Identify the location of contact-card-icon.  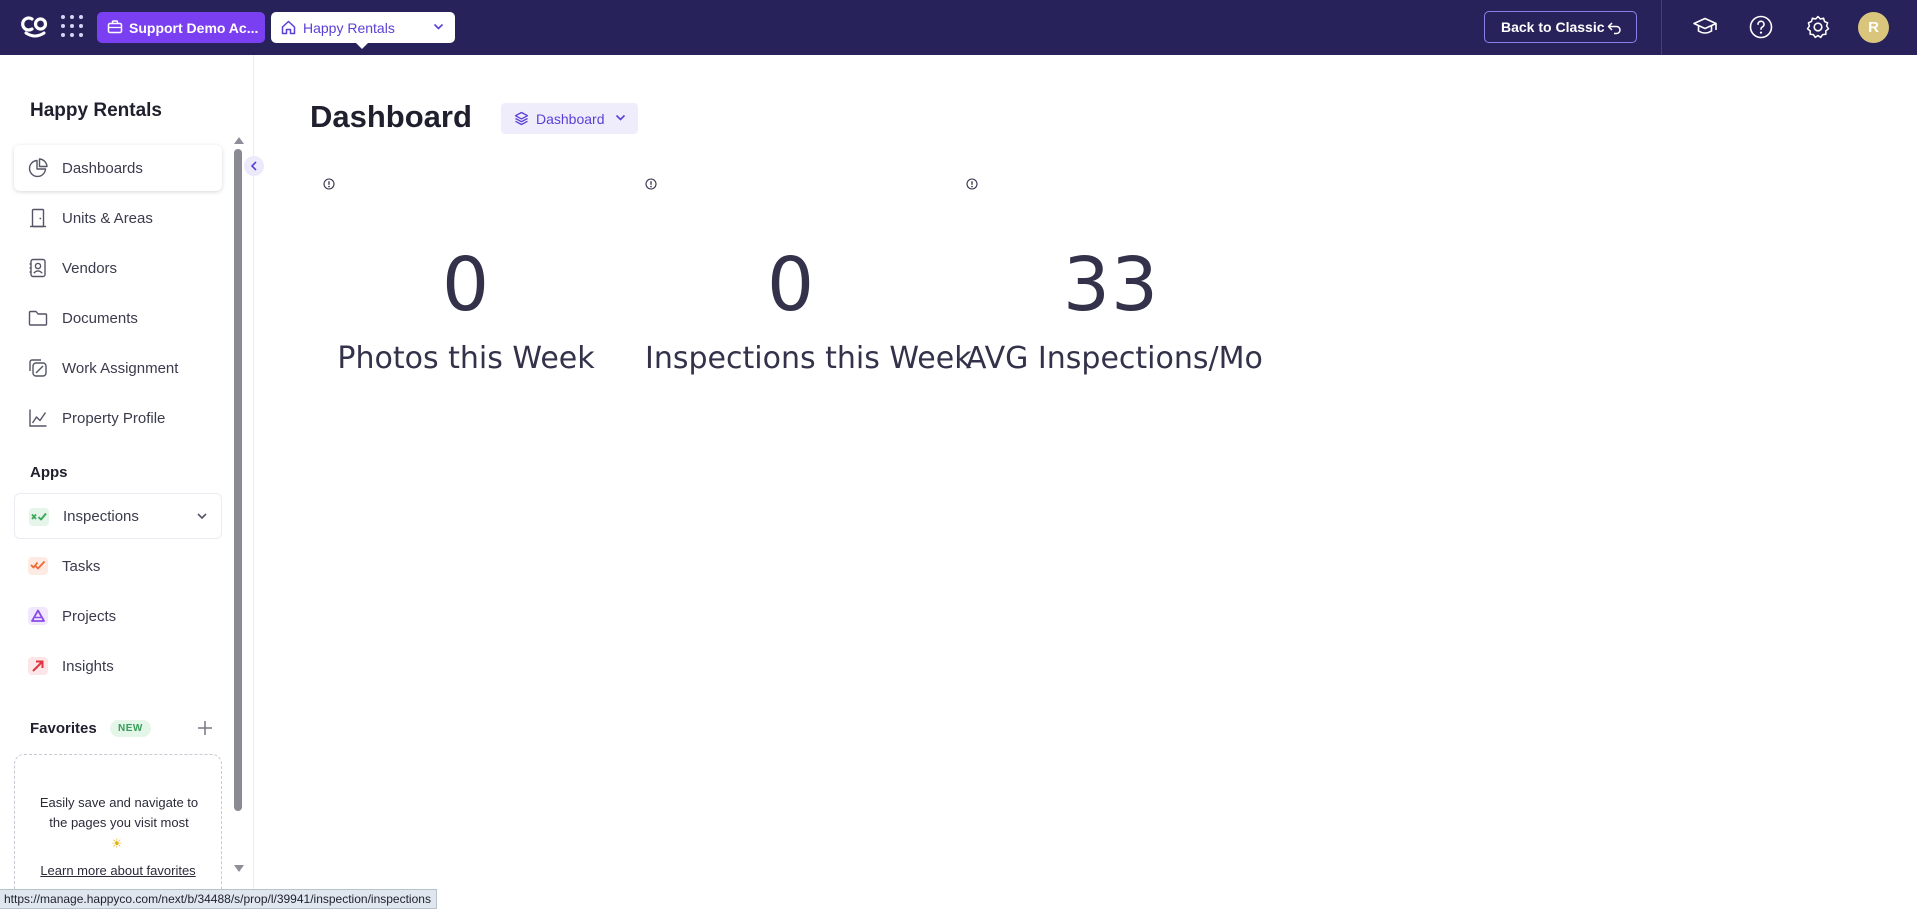
(37, 268).